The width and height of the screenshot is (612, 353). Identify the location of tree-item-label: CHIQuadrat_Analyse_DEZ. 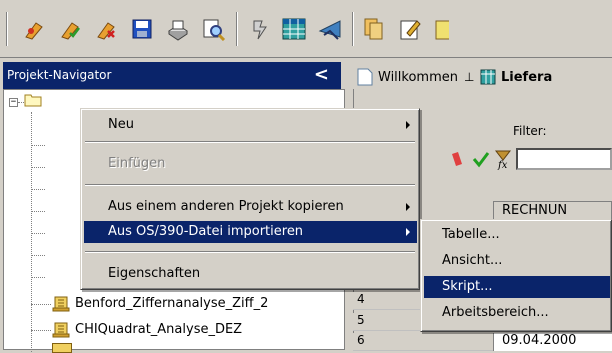
(159, 329).